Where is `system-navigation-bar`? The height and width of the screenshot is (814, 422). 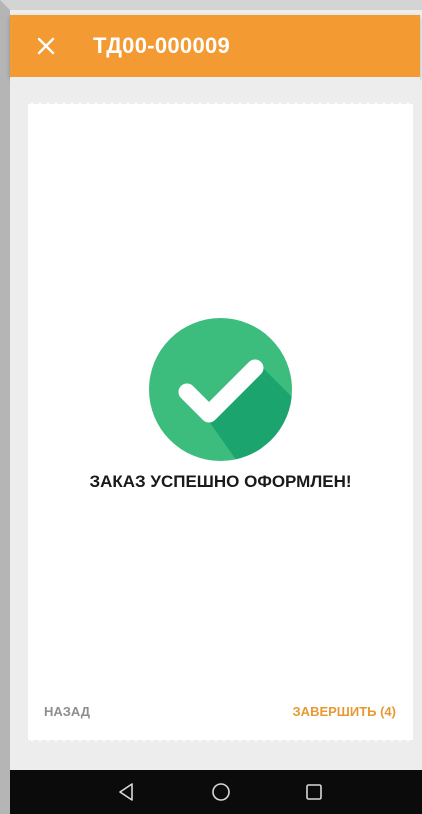
system-navigation-bar is located at coordinates (216, 792).